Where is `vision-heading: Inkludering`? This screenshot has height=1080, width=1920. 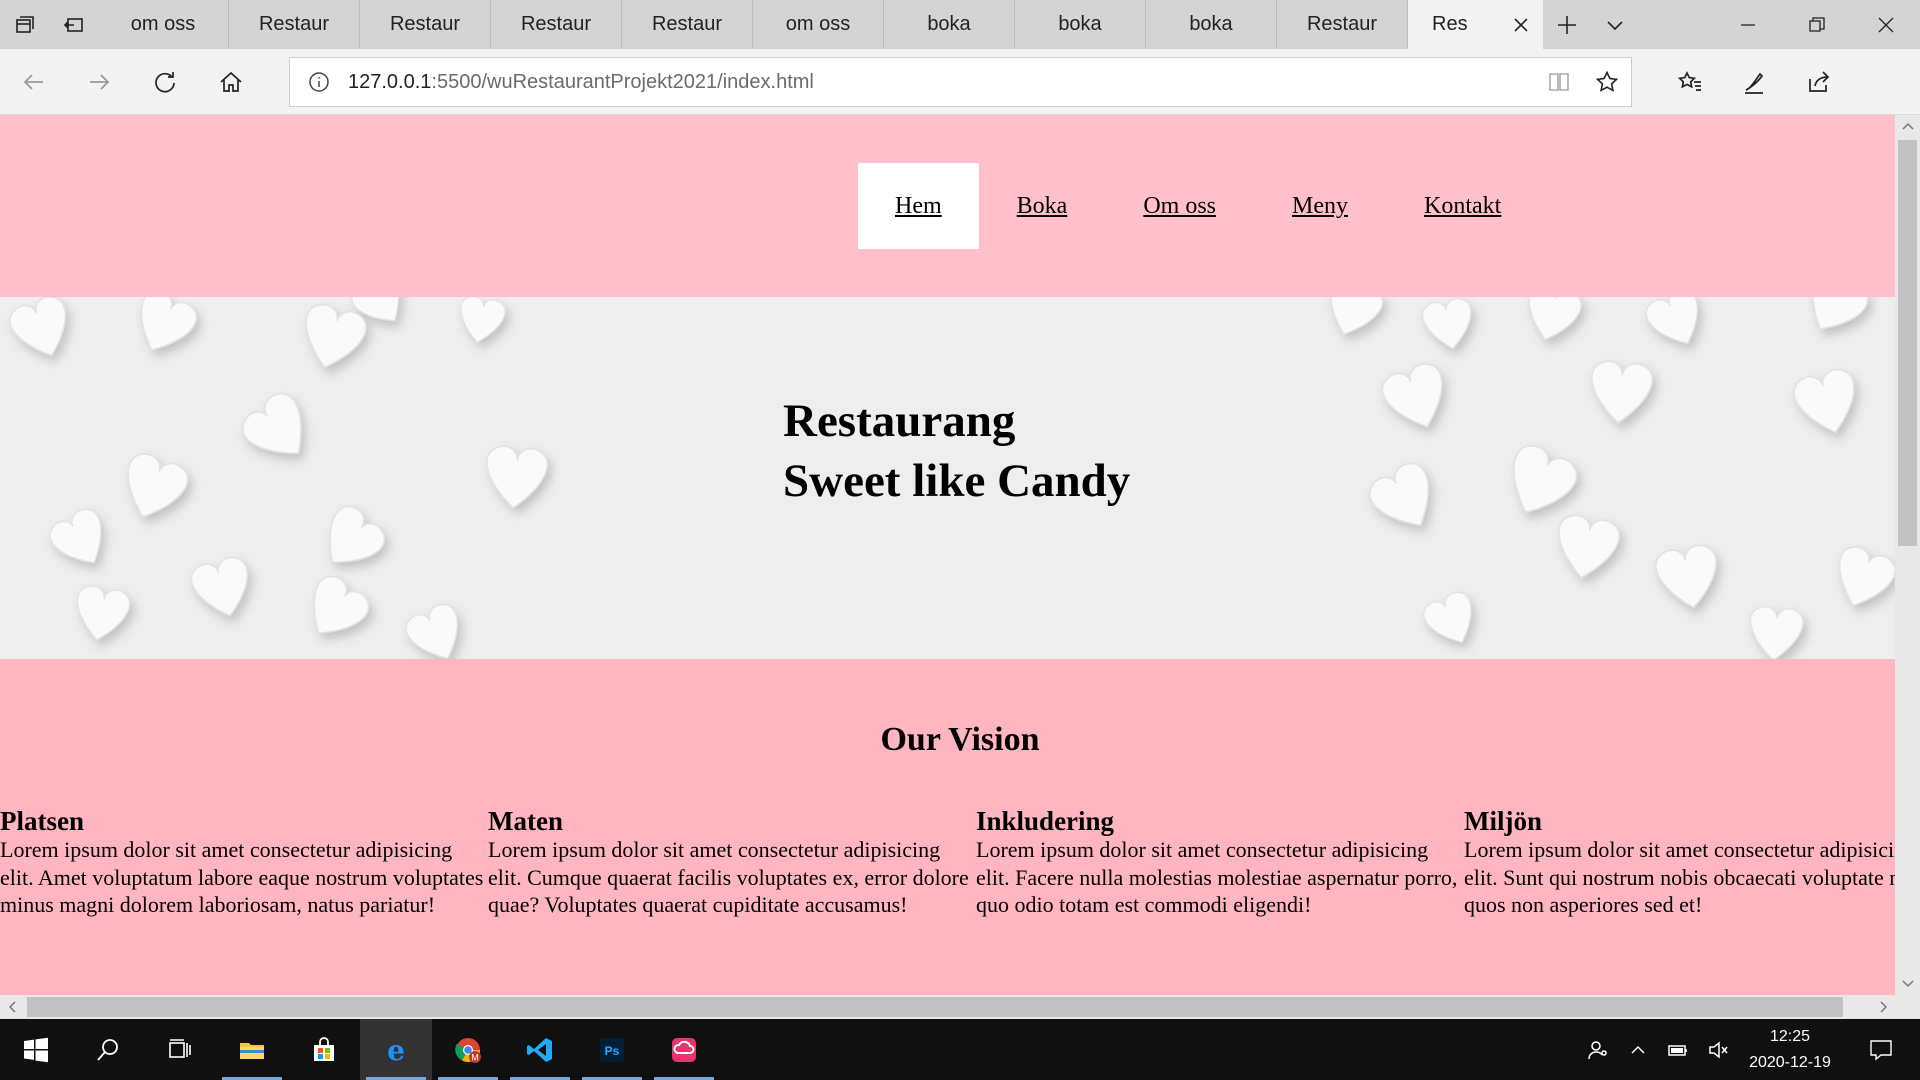 vision-heading: Inkludering is located at coordinates (1045, 821).